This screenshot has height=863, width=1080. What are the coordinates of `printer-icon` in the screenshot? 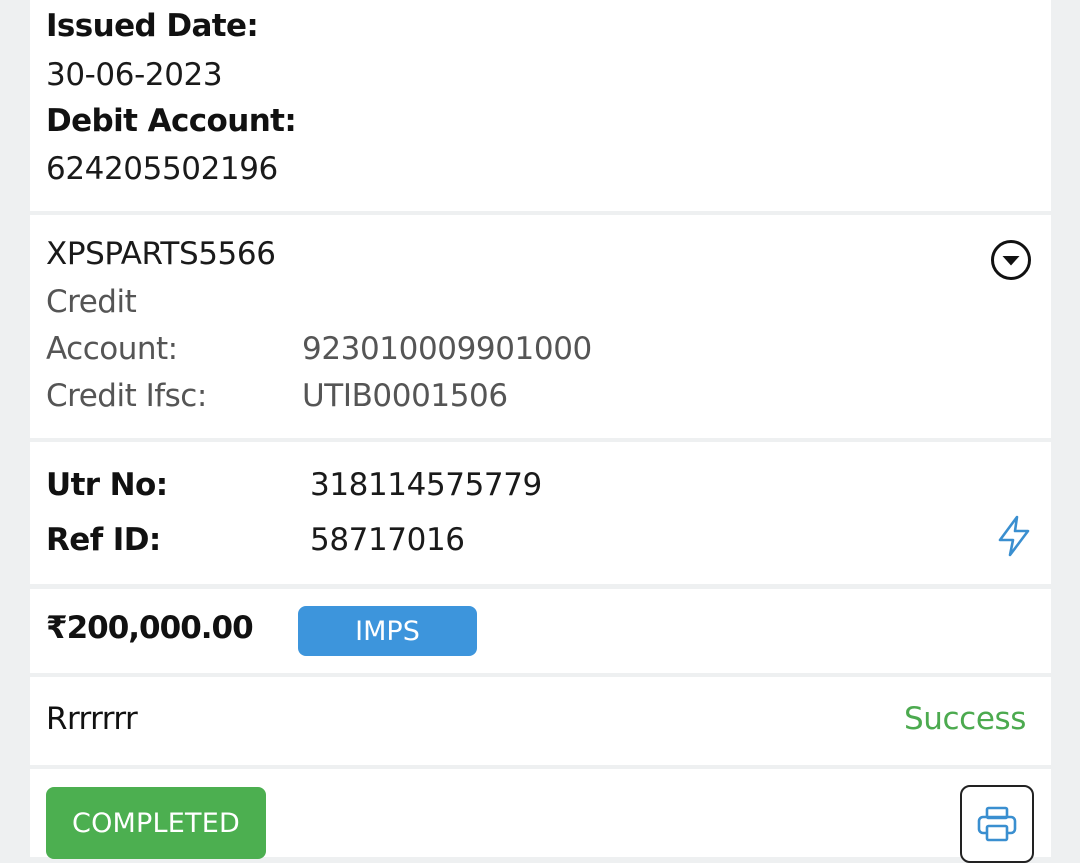 It's located at (997, 824).